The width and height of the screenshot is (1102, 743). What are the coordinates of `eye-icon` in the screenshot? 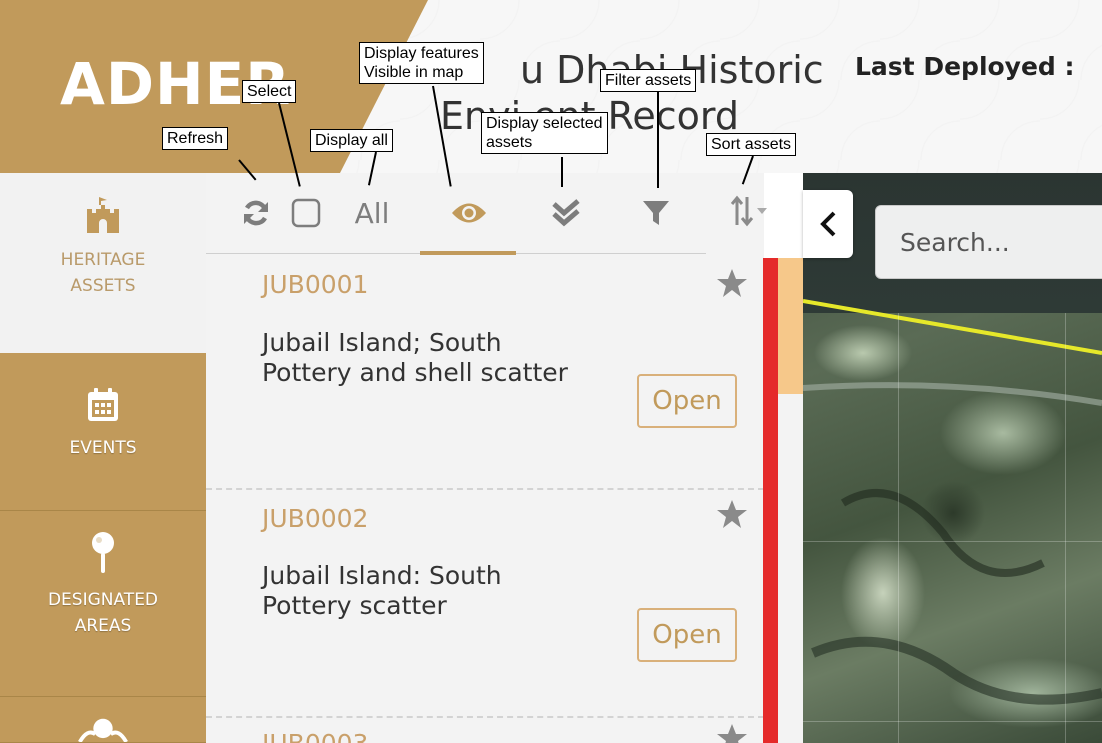 It's located at (469, 213).